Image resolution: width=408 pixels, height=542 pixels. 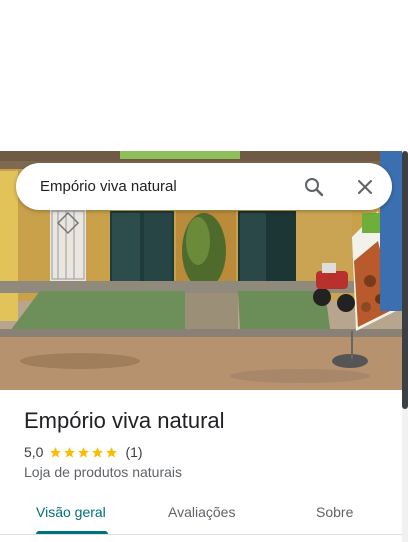 What do you see at coordinates (201, 534) in the screenshot?
I see `tabs-divider` at bounding box center [201, 534].